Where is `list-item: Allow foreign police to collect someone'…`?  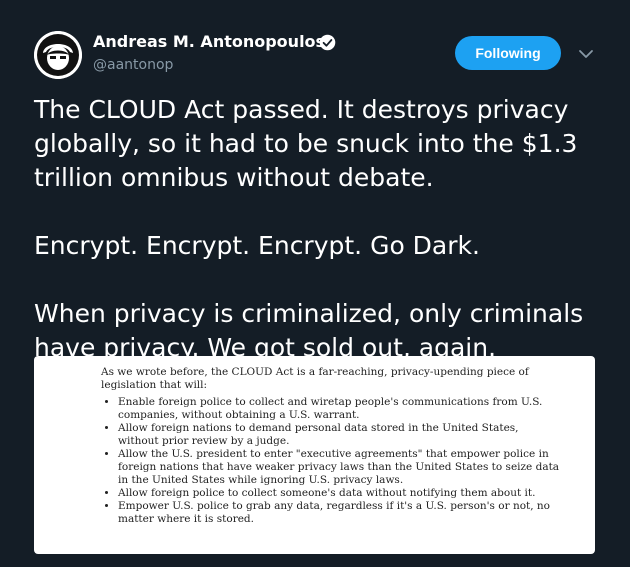
list-item: Allow foreign police to collect someone'… is located at coordinates (339, 493).